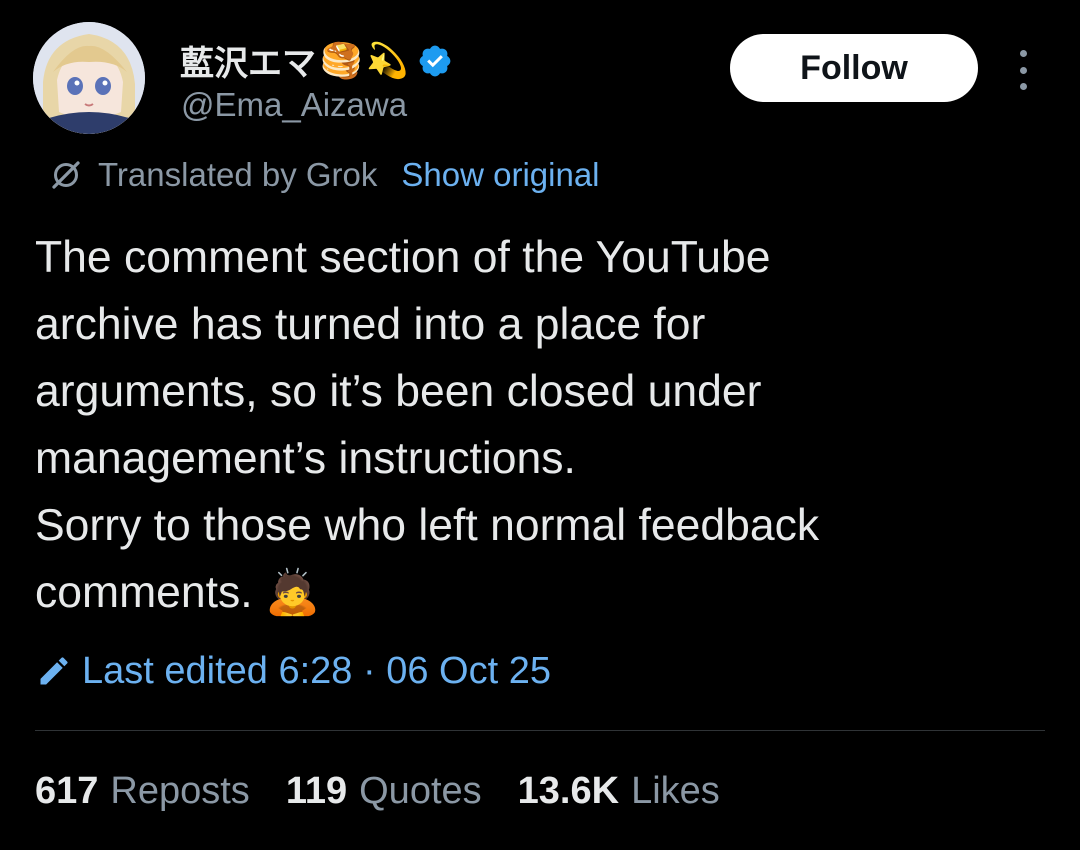 The image size is (1080, 850). I want to click on divider, so click(540, 730).